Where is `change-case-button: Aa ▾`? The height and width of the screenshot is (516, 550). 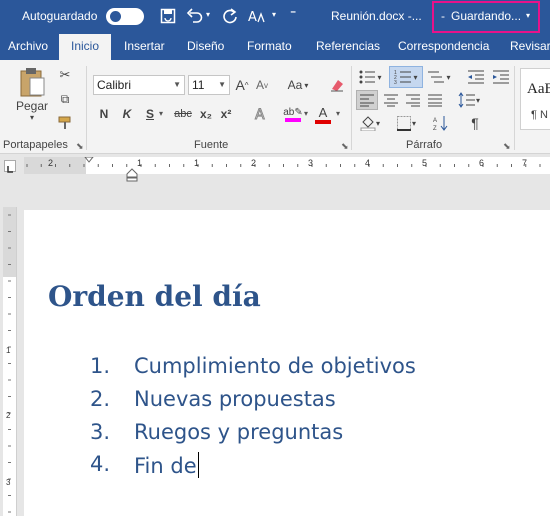 change-case-button: Aa ▾ is located at coordinates (298, 85).